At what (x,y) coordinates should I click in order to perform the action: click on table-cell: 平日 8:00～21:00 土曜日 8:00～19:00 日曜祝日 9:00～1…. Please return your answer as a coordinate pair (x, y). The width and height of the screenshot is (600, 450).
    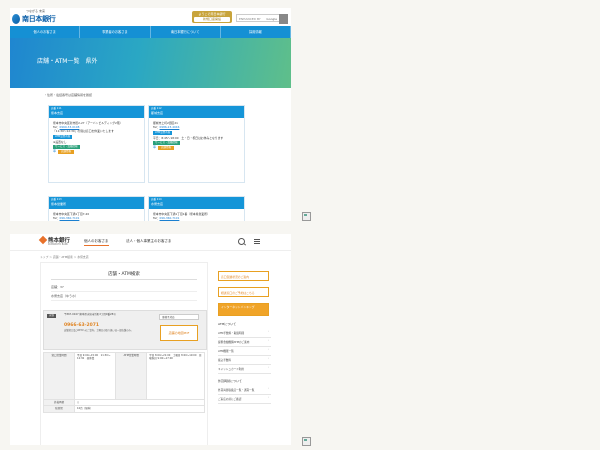
    Looking at the image, I should click on (175, 376).